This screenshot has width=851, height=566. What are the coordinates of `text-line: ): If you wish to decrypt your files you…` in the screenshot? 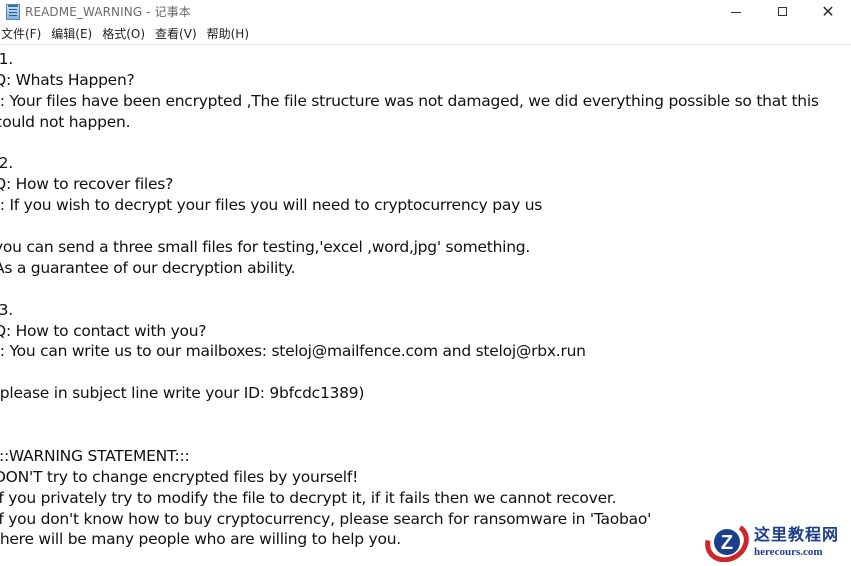 It's located at (271, 205).